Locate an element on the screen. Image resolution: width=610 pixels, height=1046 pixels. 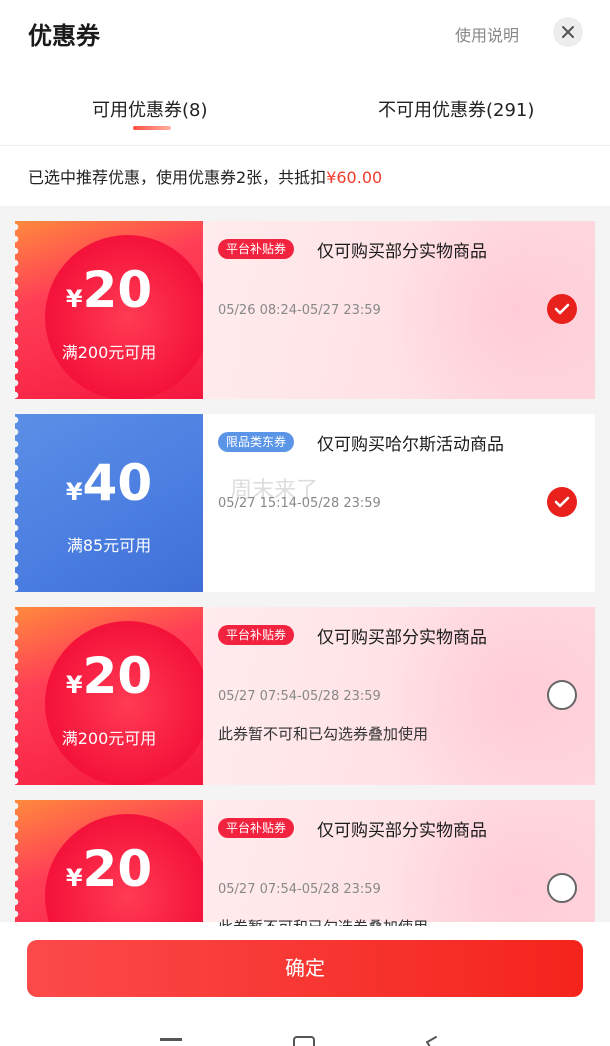
coupon-title: 仅可购买哈尔斯活动商品 is located at coordinates (410, 445).